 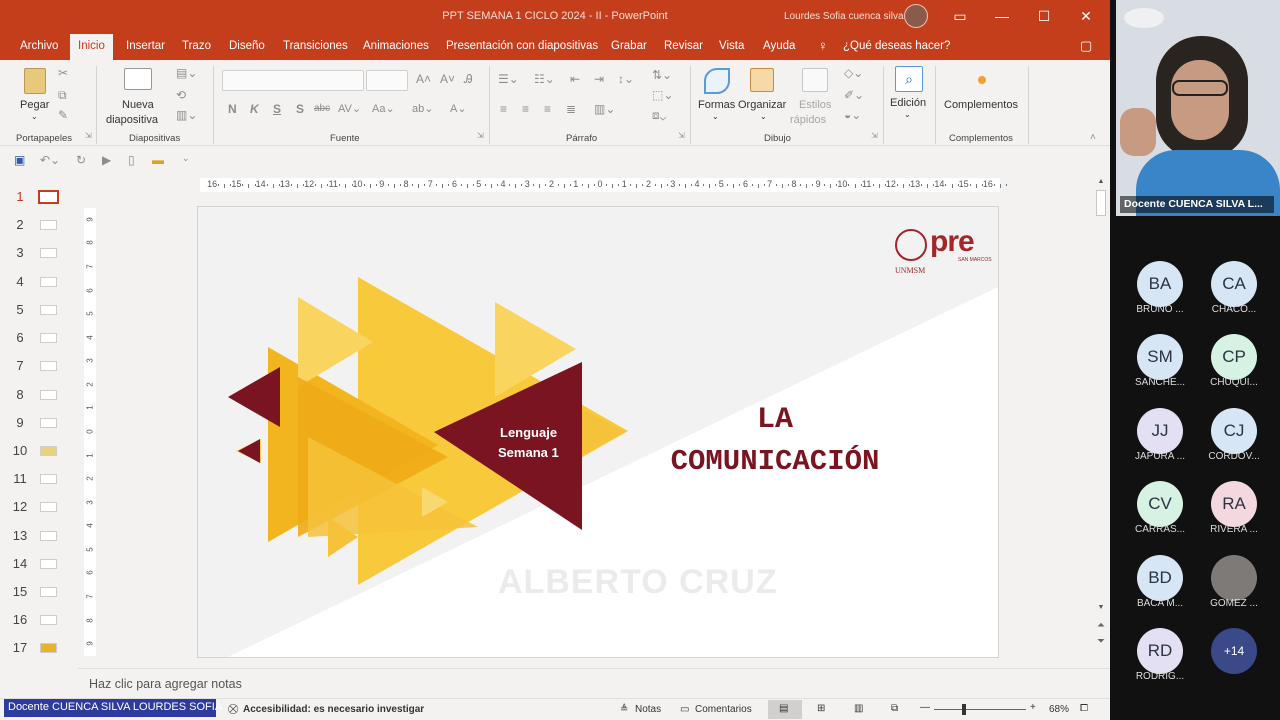 What do you see at coordinates (629, 46) in the screenshot?
I see `tab-grabar: Grabar` at bounding box center [629, 46].